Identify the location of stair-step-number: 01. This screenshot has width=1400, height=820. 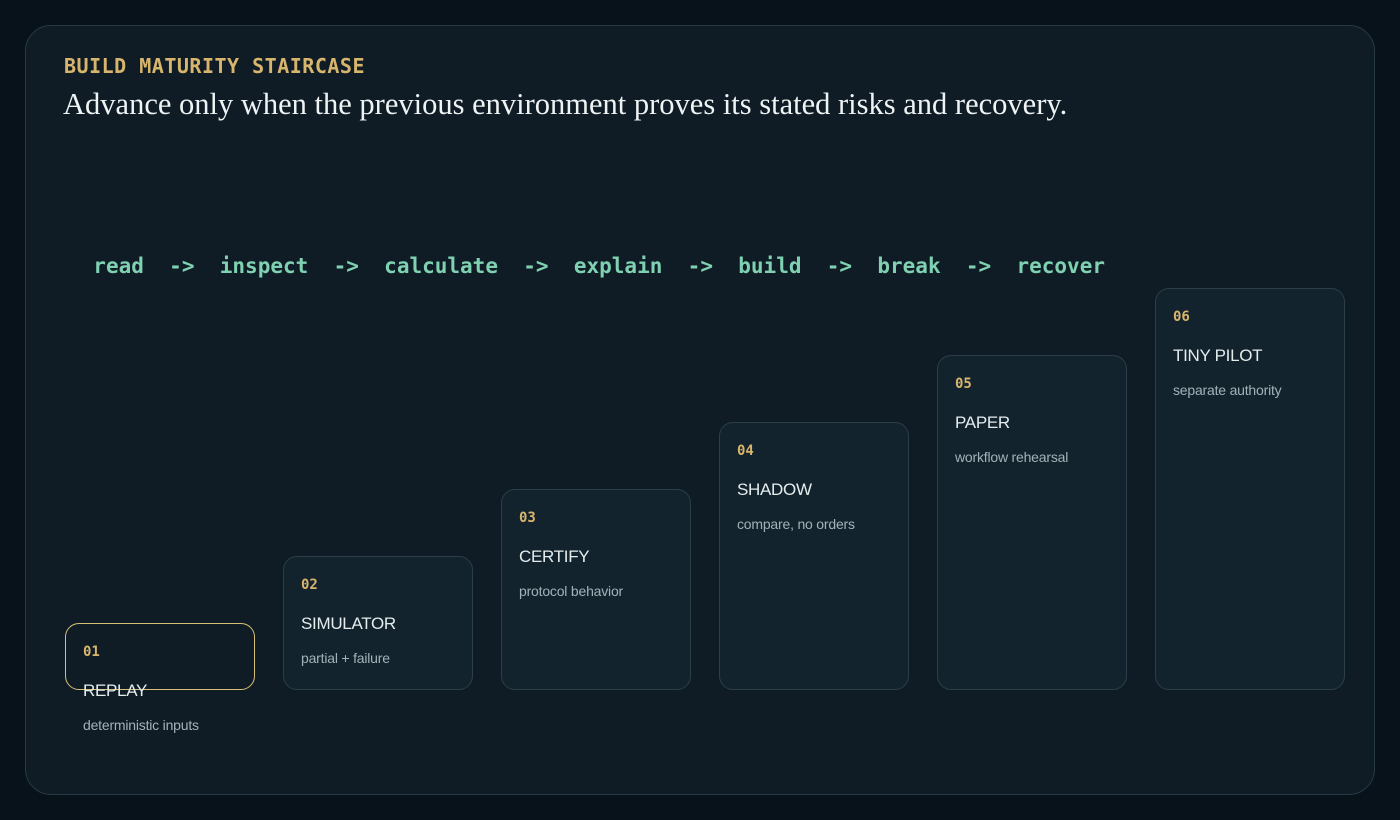
(91, 652).